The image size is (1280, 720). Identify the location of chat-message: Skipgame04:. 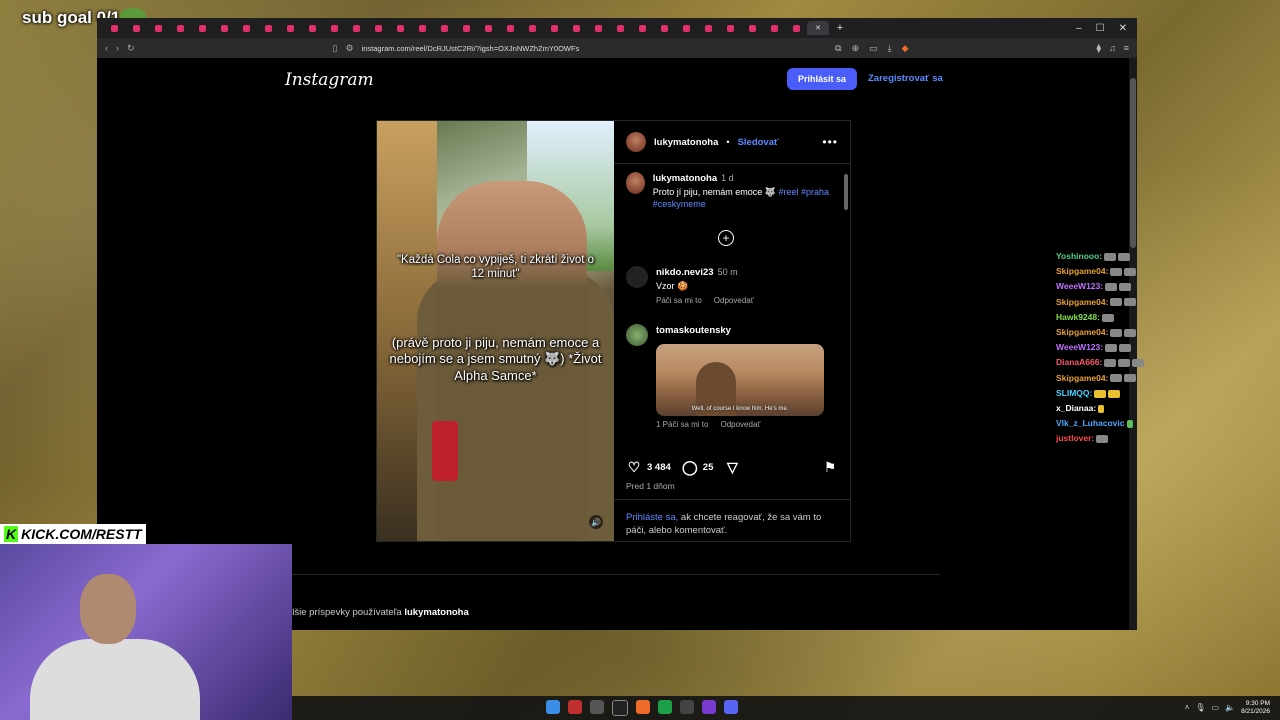
(1146, 302).